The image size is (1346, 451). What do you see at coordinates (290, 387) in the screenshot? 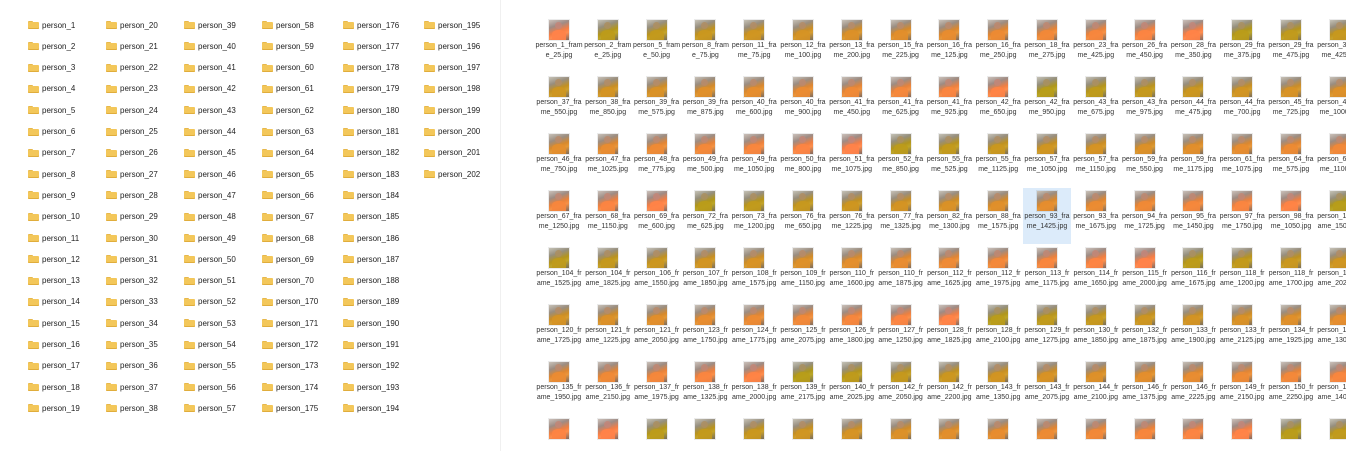
I see `folder-item: person_174` at bounding box center [290, 387].